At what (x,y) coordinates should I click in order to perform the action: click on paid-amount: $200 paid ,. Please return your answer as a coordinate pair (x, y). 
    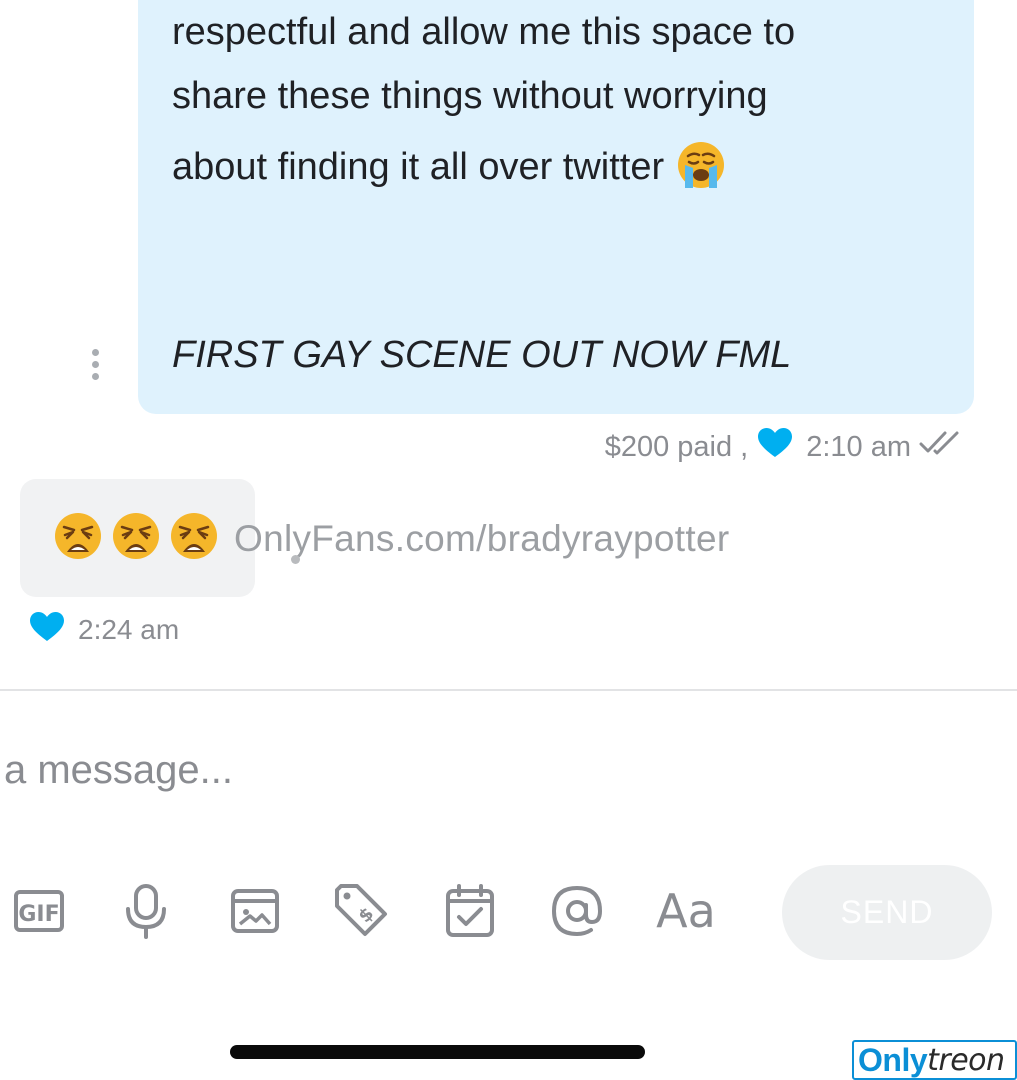
    Looking at the image, I should click on (676, 446).